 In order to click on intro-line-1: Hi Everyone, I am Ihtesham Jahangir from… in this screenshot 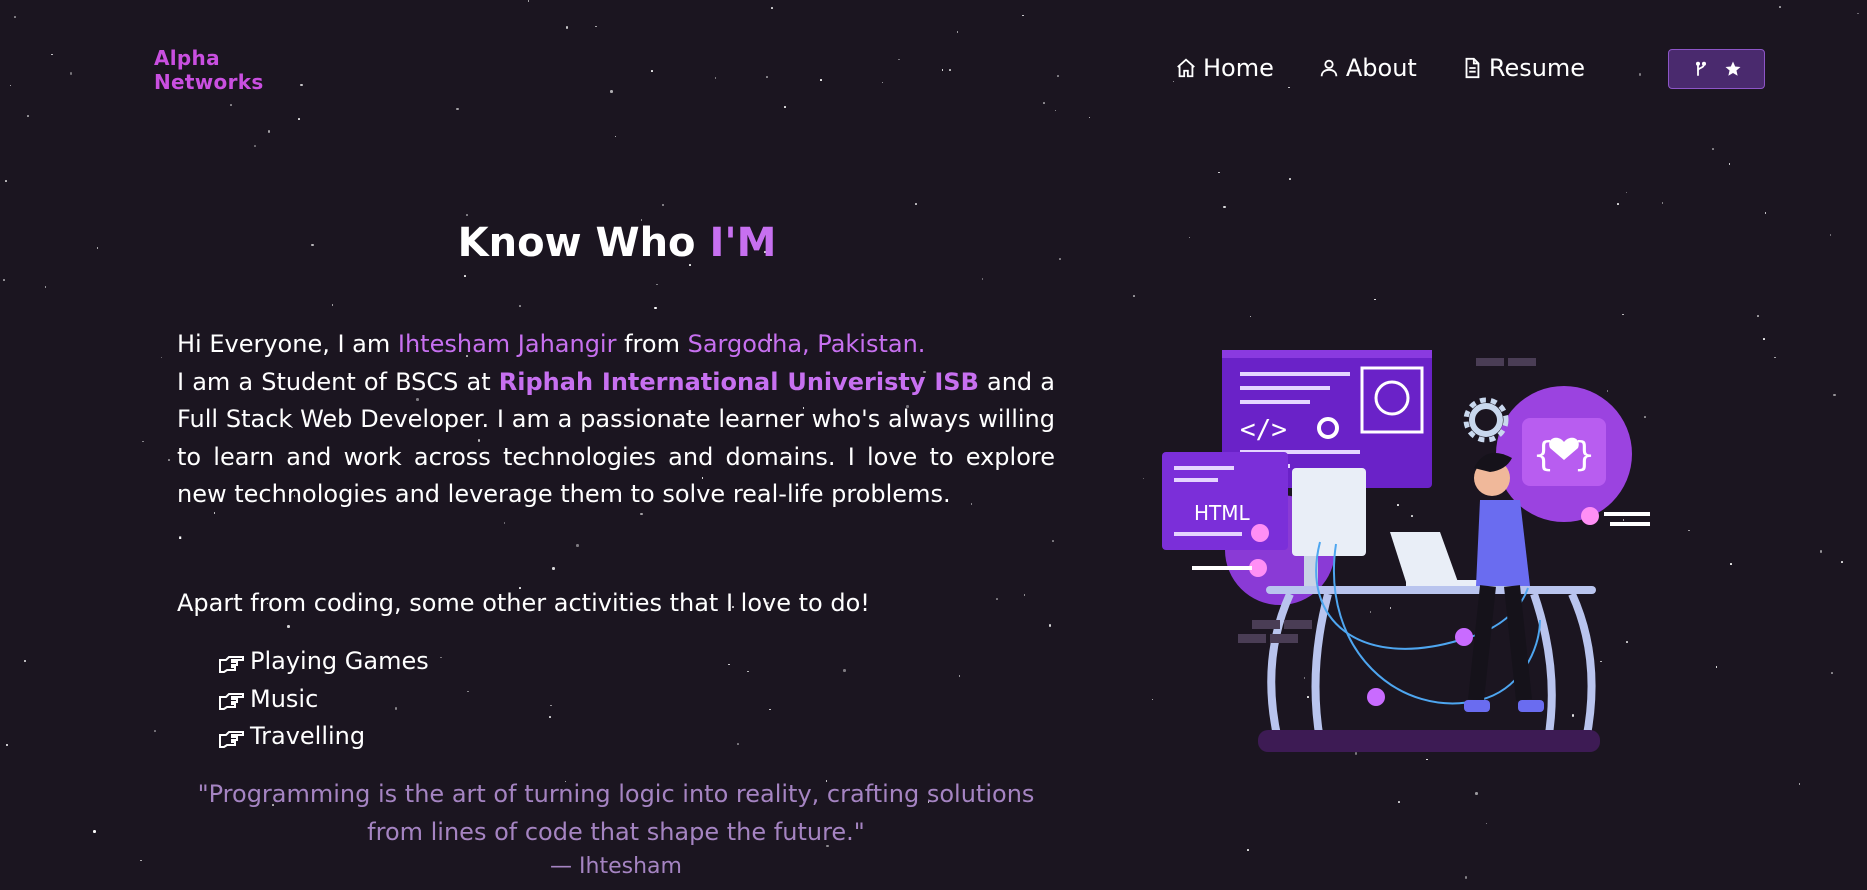, I will do `click(616, 345)`.